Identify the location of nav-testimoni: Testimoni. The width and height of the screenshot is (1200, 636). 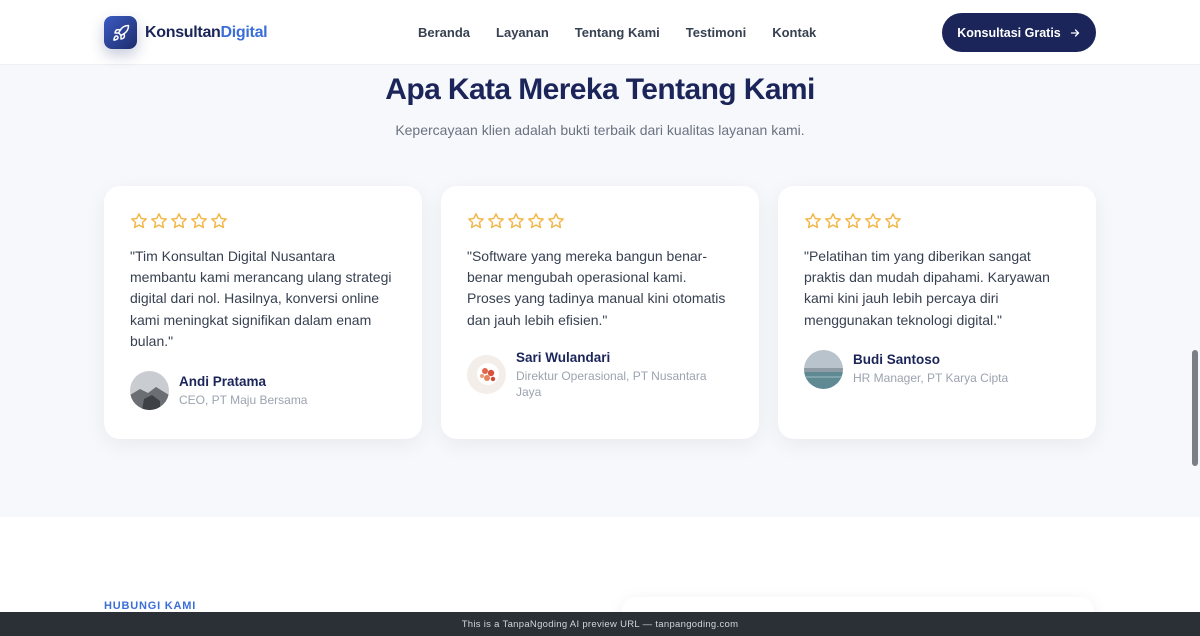
(716, 32).